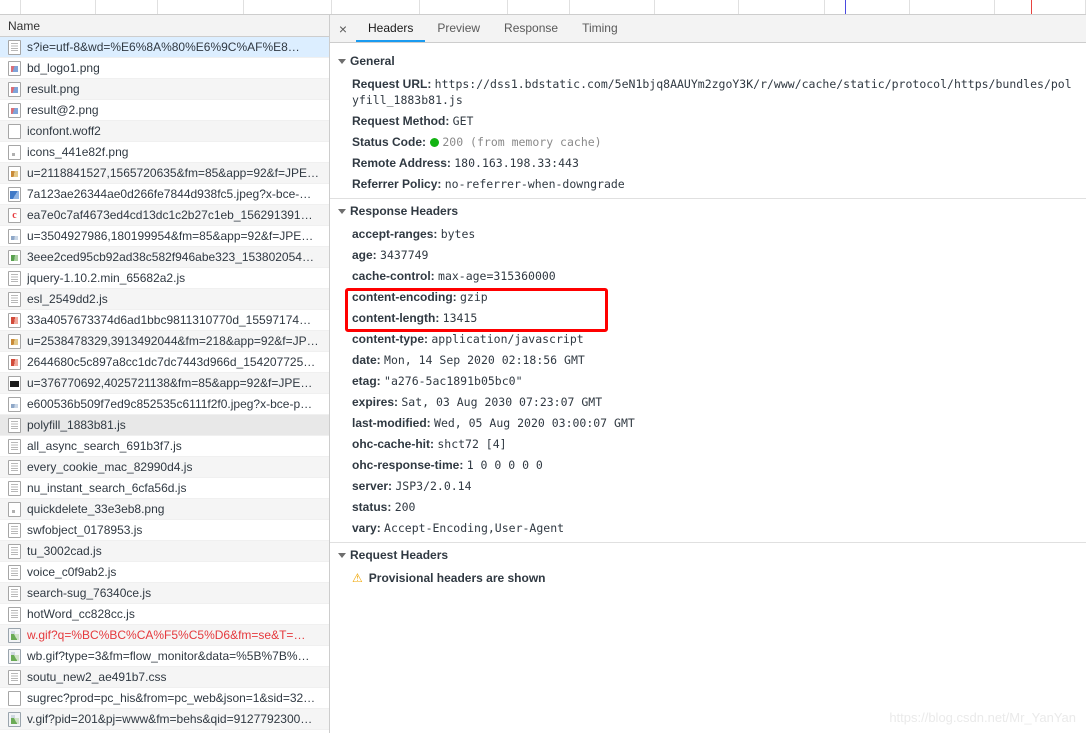 The width and height of the screenshot is (1086, 733). What do you see at coordinates (164, 425) in the screenshot?
I see `request-row: polyfill_1883b81.js` at bounding box center [164, 425].